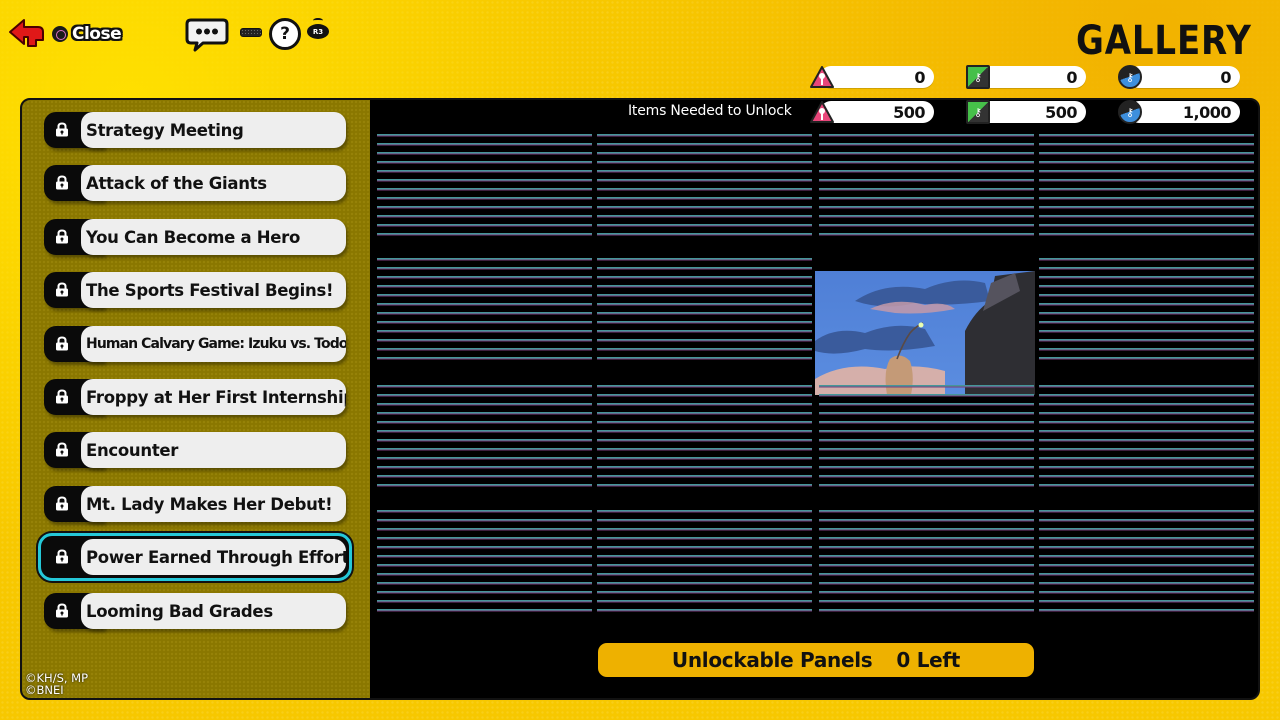 Image resolution: width=1280 pixels, height=720 pixels. I want to click on scene-label: You Can Become a Hero, so click(213, 237).